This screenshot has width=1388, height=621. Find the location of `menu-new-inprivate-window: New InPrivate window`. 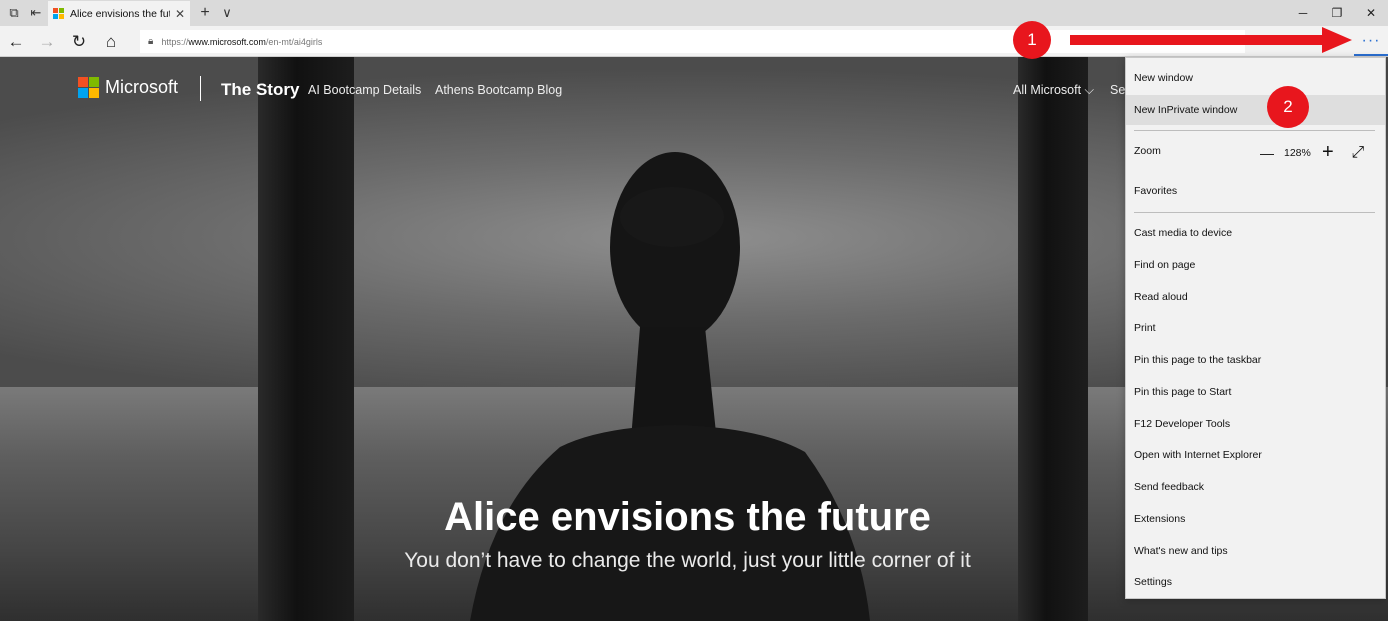

menu-new-inprivate-window: New InPrivate window is located at coordinates (1255, 110).